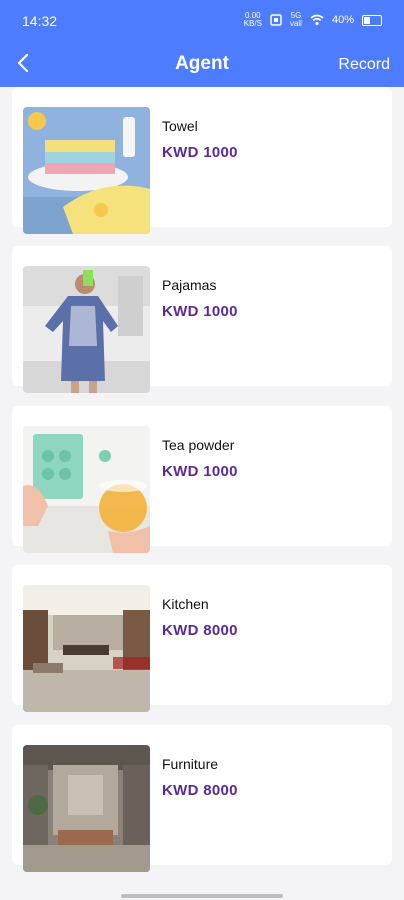 The width and height of the screenshot is (404, 900). Describe the element at coordinates (189, 285) in the screenshot. I see `product-name: Pajamas` at that location.